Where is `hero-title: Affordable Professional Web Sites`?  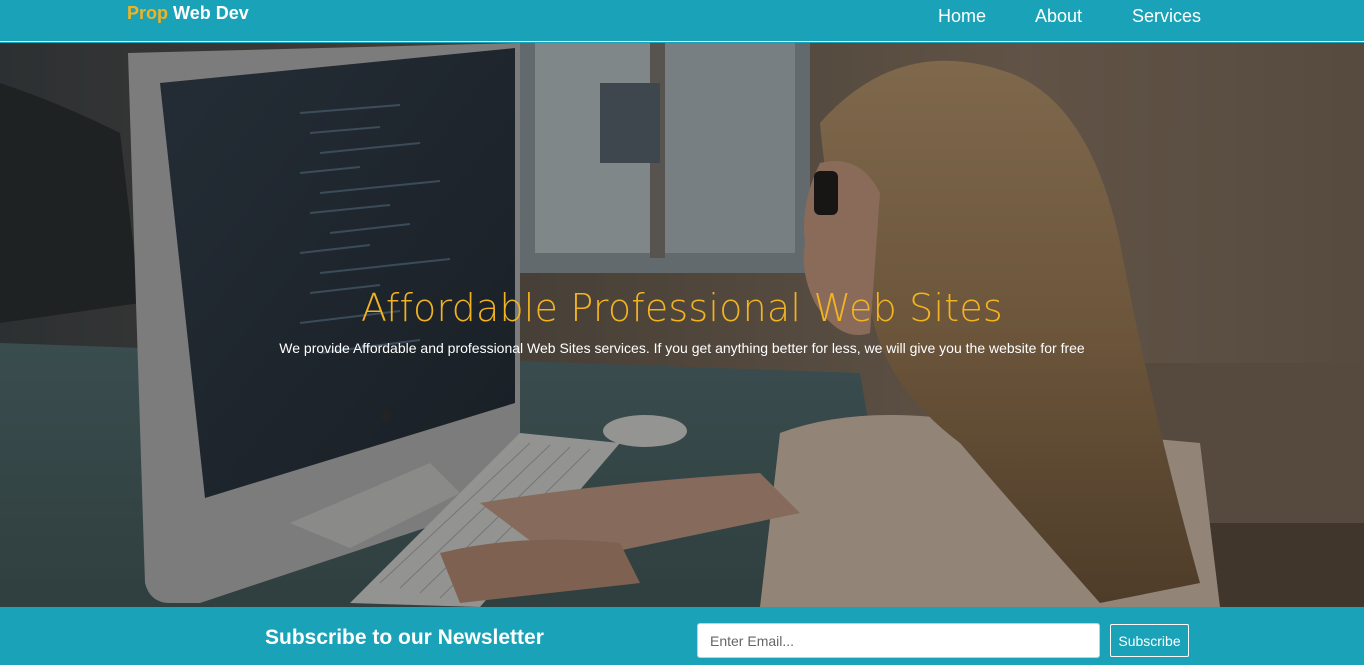
hero-title: Affordable Professional Web Sites is located at coordinates (682, 308).